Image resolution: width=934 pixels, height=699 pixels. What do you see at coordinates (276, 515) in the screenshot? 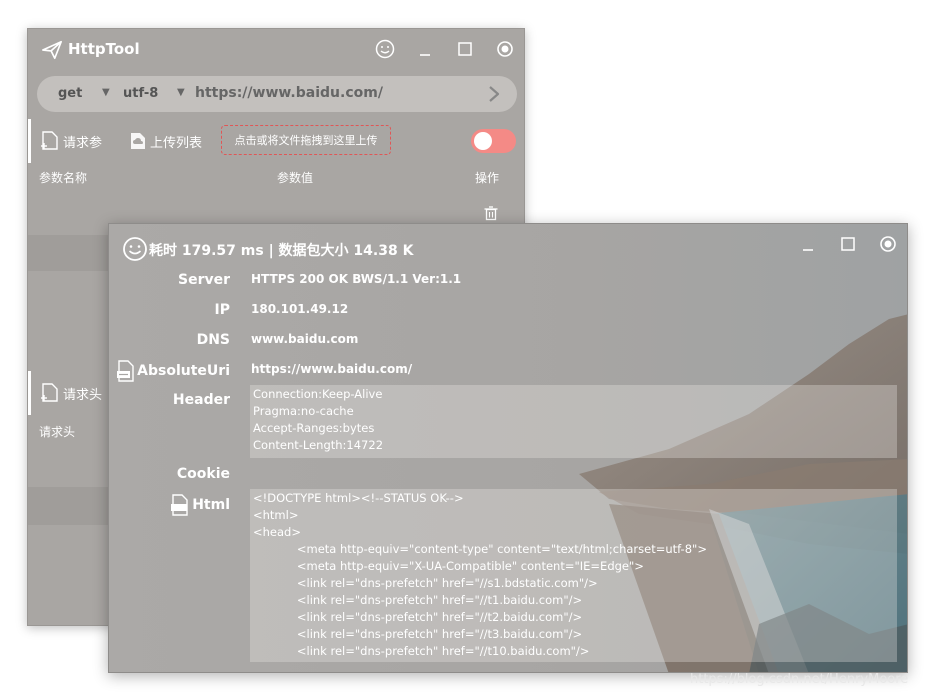
I see `text-line: <html>` at bounding box center [276, 515].